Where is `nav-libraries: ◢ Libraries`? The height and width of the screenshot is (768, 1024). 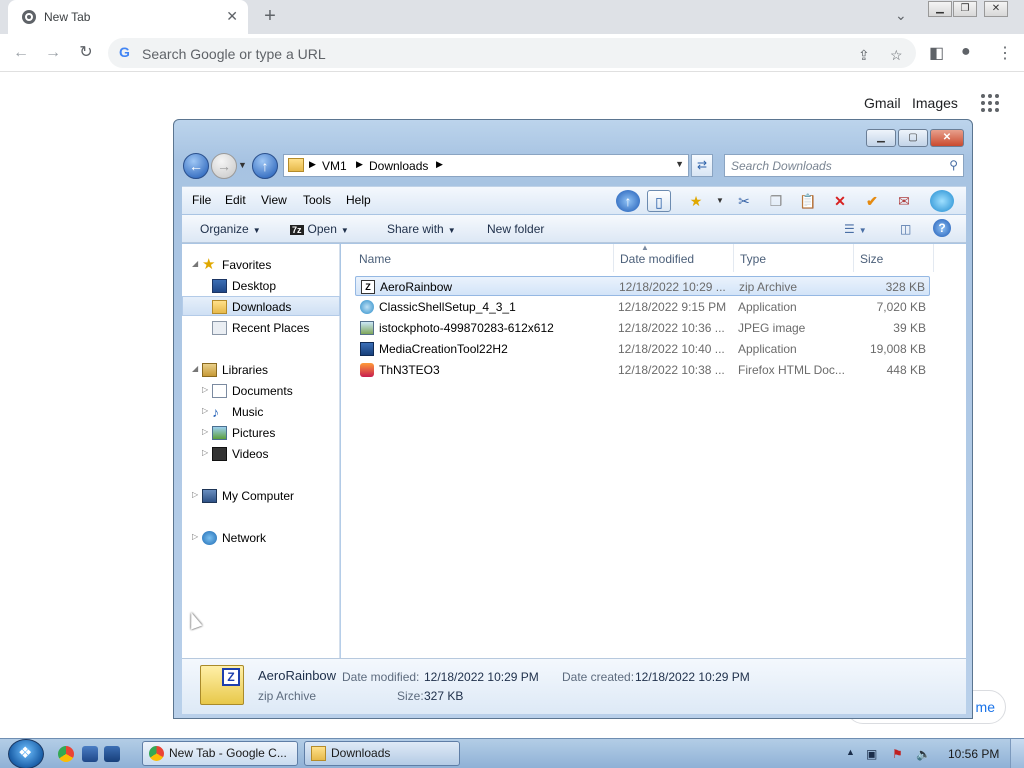
nav-libraries: ◢ Libraries is located at coordinates (261, 370).